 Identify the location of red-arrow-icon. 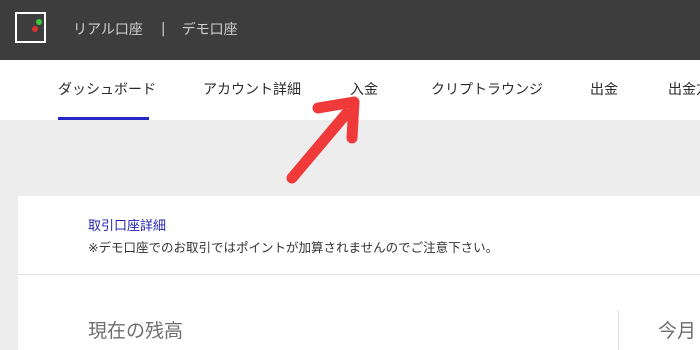
(323, 140).